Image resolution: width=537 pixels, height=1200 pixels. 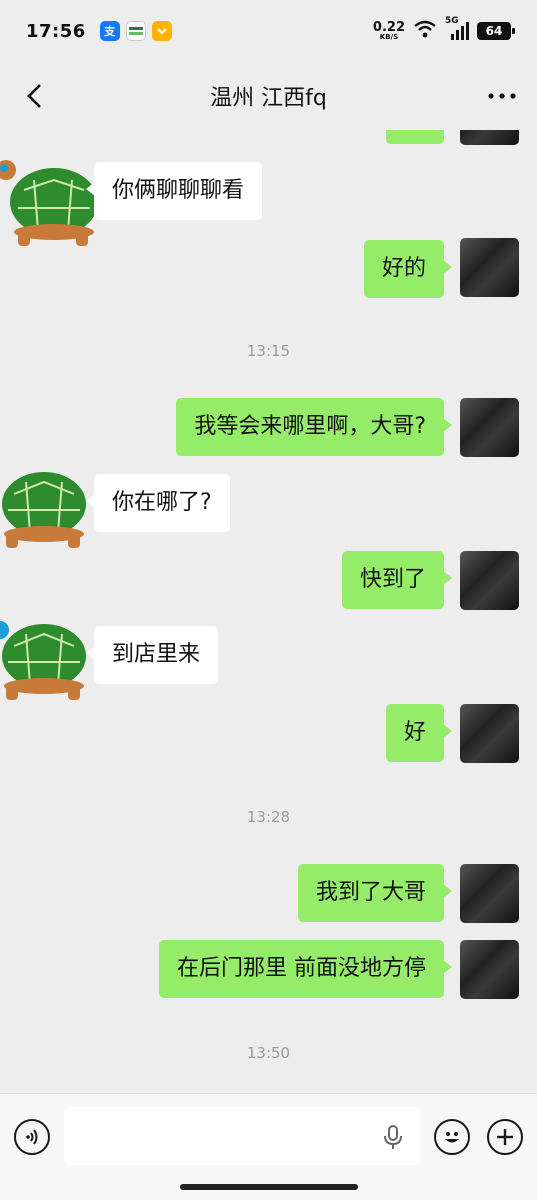 I want to click on back-button, so click(x=34, y=96).